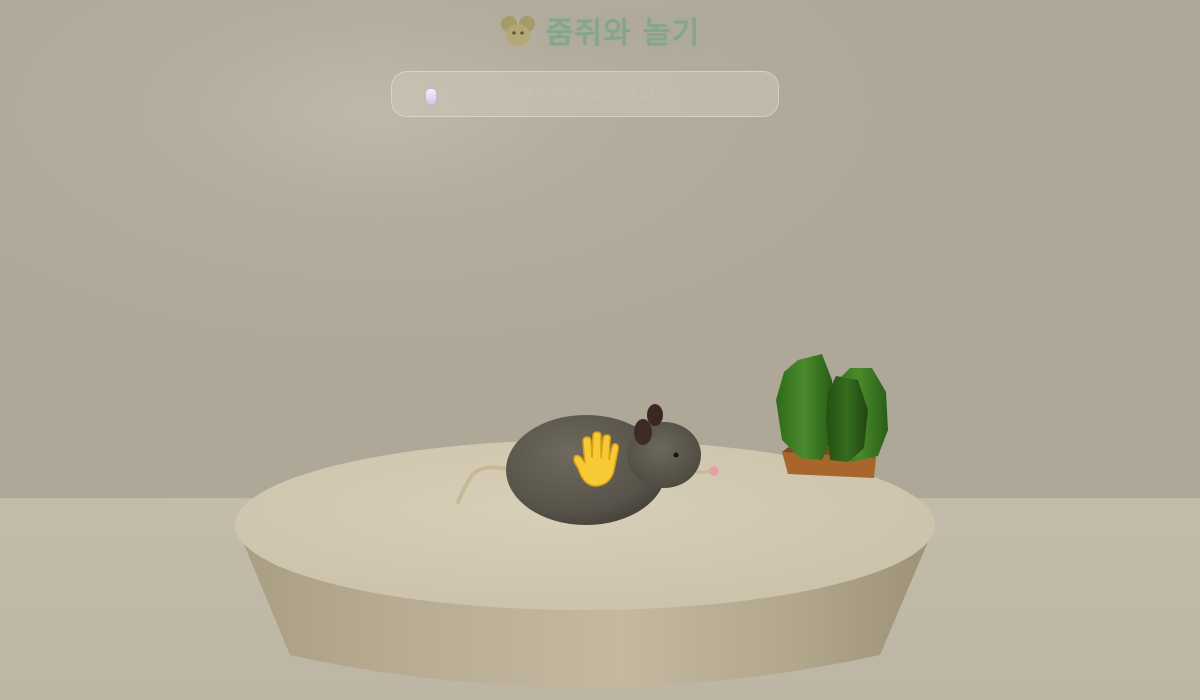  What do you see at coordinates (596, 459) in the screenshot?
I see `open-hand-icon` at bounding box center [596, 459].